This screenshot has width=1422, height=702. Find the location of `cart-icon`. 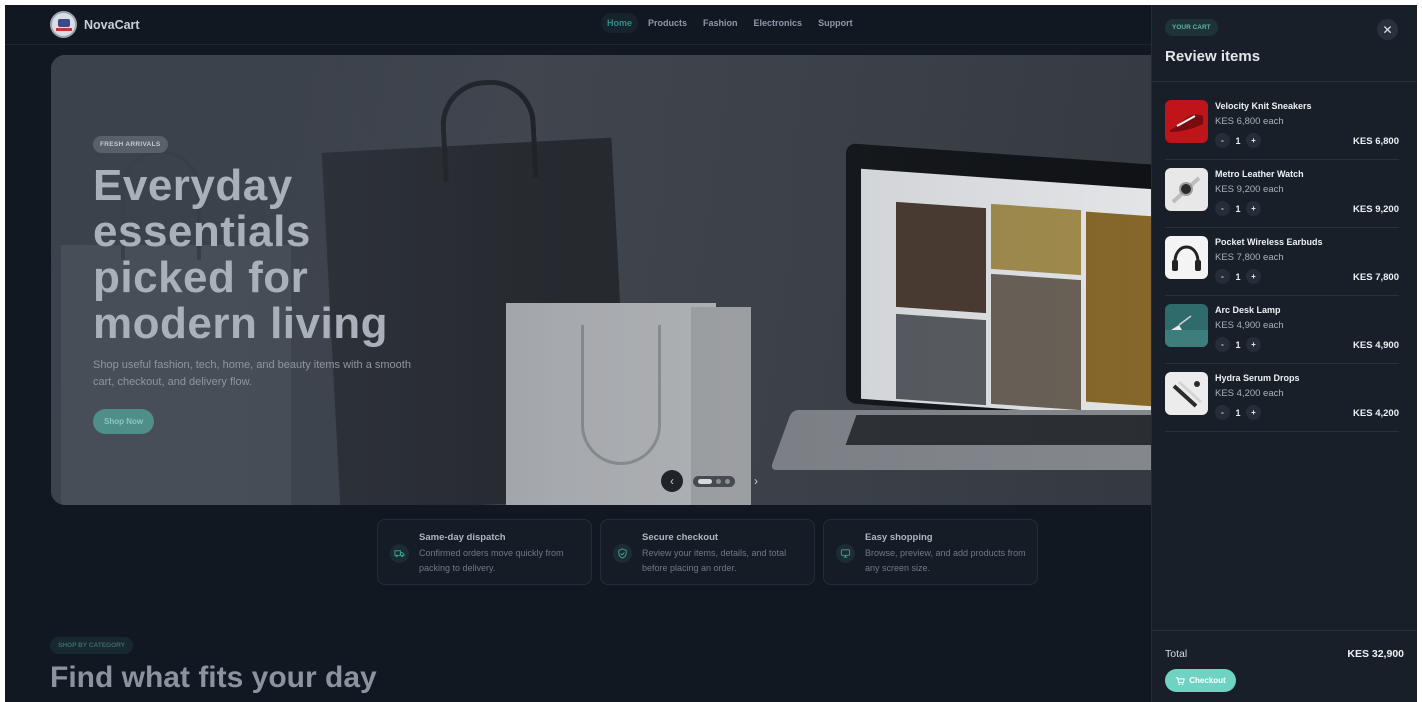

cart-icon is located at coordinates (1181, 680).